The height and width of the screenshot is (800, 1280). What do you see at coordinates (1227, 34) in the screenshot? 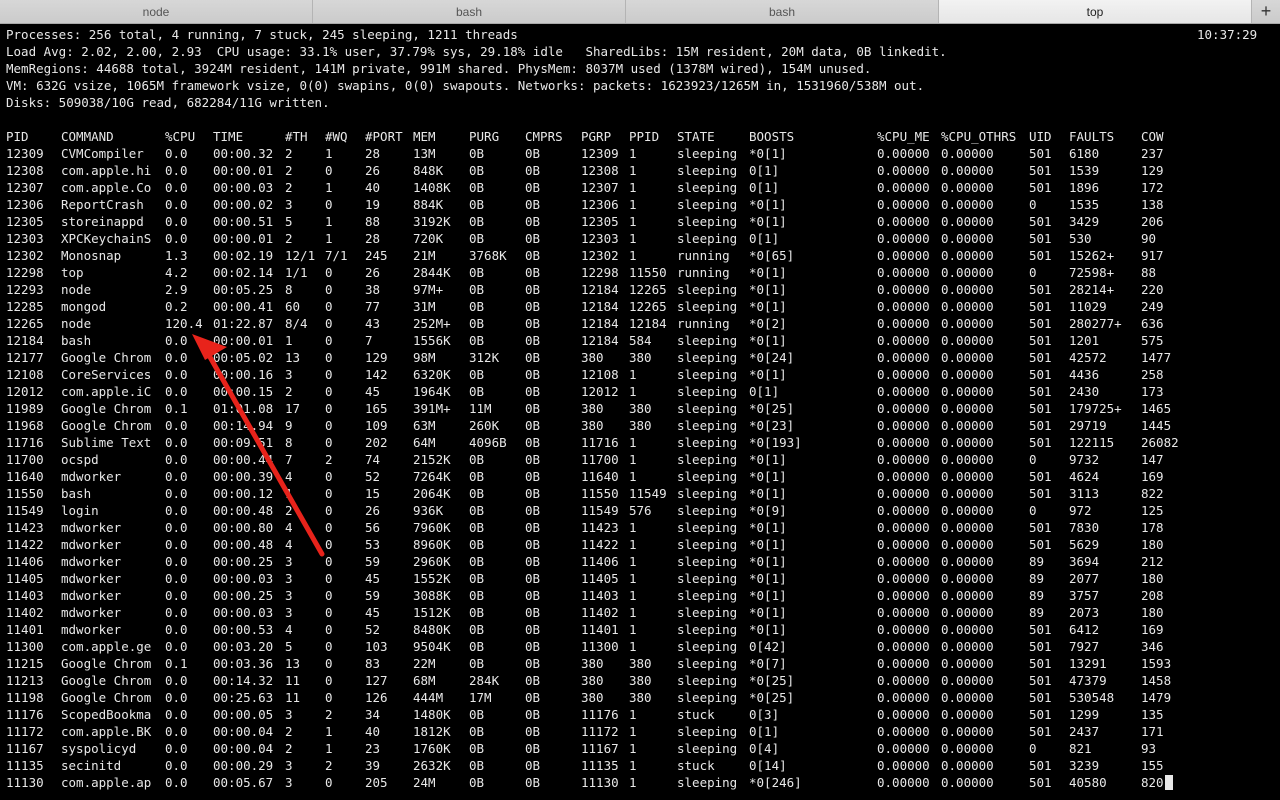
I see `clock: 10:37:29` at bounding box center [1227, 34].